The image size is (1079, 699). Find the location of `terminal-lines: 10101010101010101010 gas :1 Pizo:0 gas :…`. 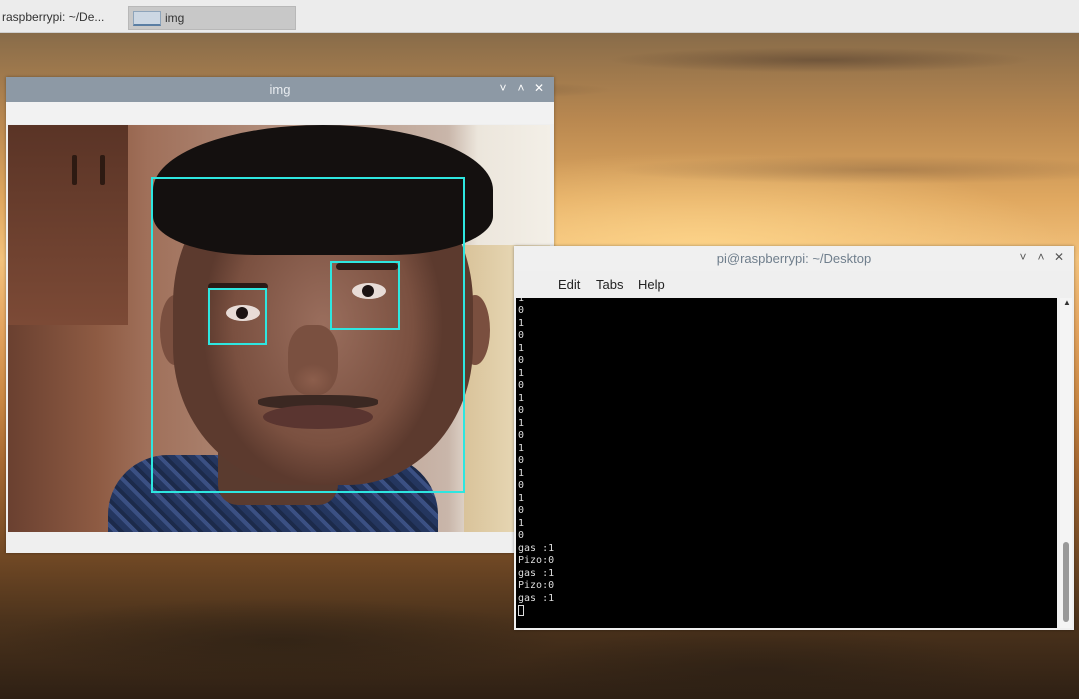

terminal-lines: 10101010101010101010 gas :1 Pizo:0 gas :… is located at coordinates (536, 458).